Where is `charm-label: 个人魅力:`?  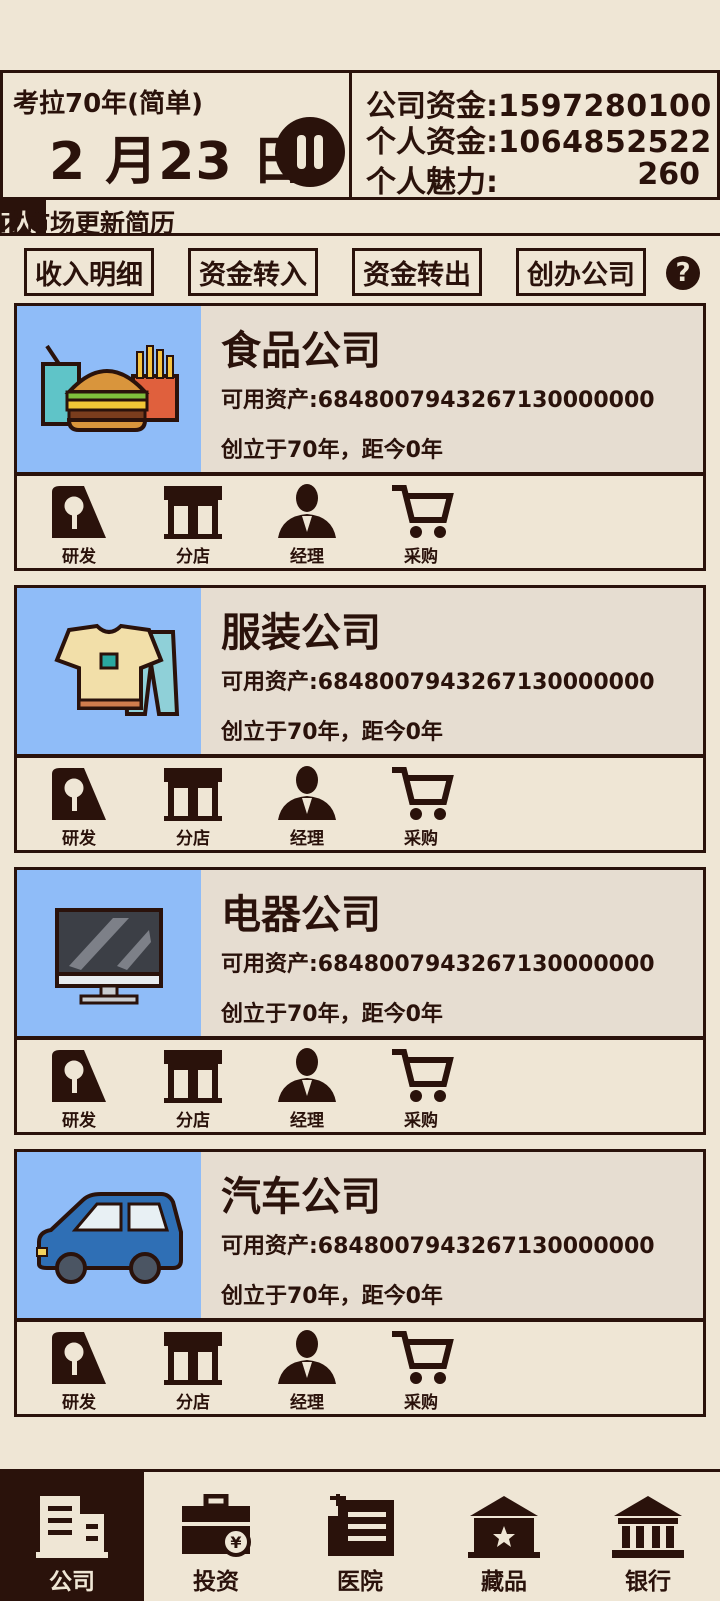
charm-label: 个人魅力: is located at coordinates (432, 182).